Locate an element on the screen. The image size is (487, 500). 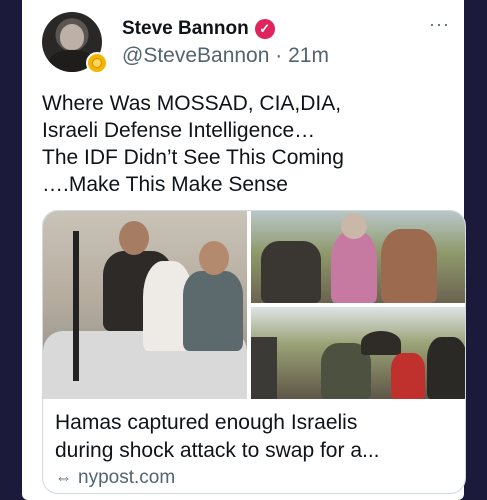
link-title-line: Hamas captured enough Israelis is located at coordinates (206, 422).